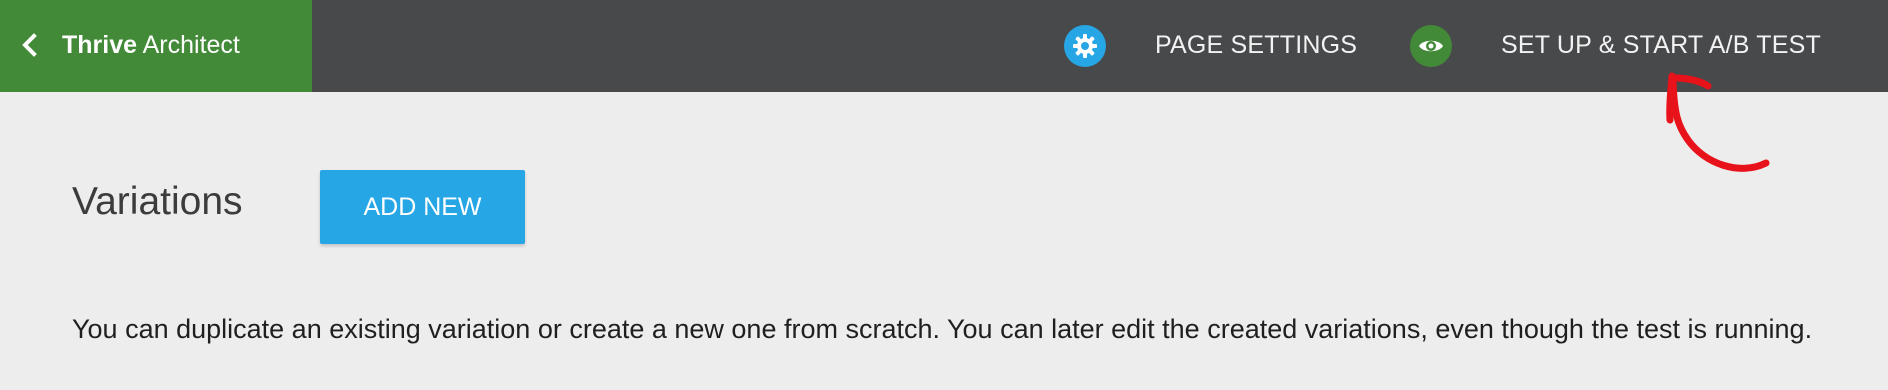  I want to click on back-to-editor-button: Thrive Architect, so click(156, 46).